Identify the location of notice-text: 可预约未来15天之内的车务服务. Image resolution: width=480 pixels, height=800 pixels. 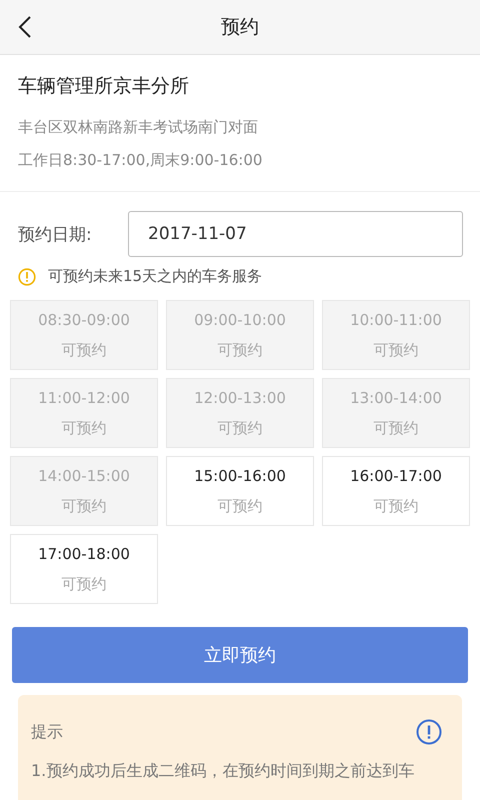
(155, 276).